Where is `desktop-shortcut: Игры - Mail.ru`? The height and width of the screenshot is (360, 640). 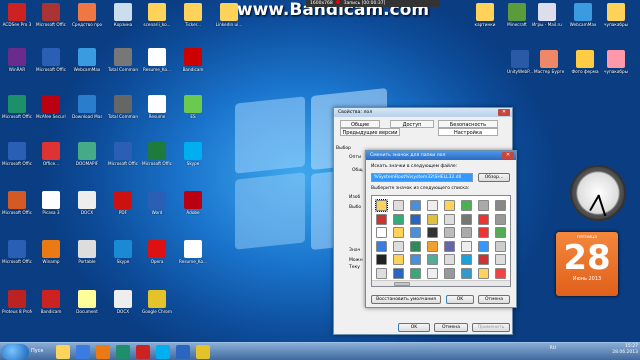 desktop-shortcut: Игры - Mail.ru is located at coordinates (547, 18).